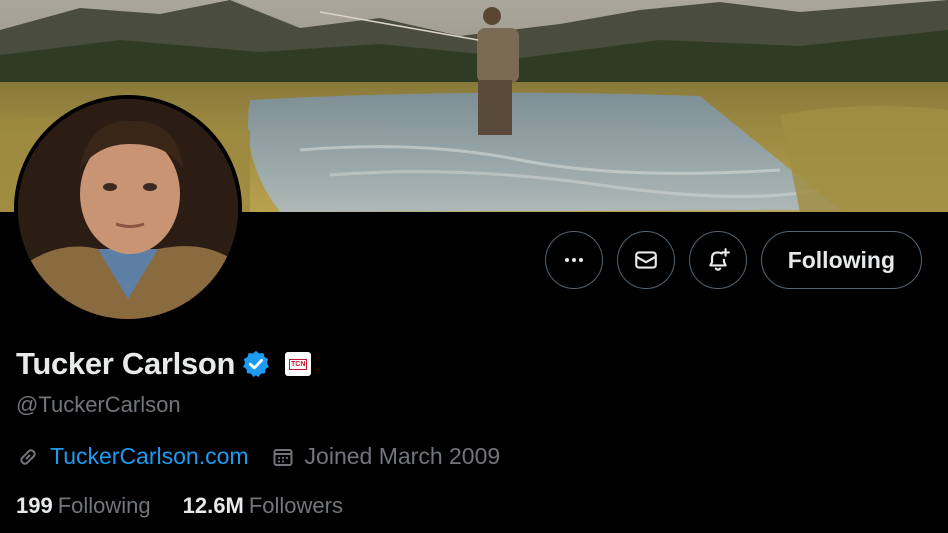 This screenshot has height=533, width=948. Describe the element at coordinates (149, 456) in the screenshot. I see `website-link: TuckerCarlson.com` at that location.